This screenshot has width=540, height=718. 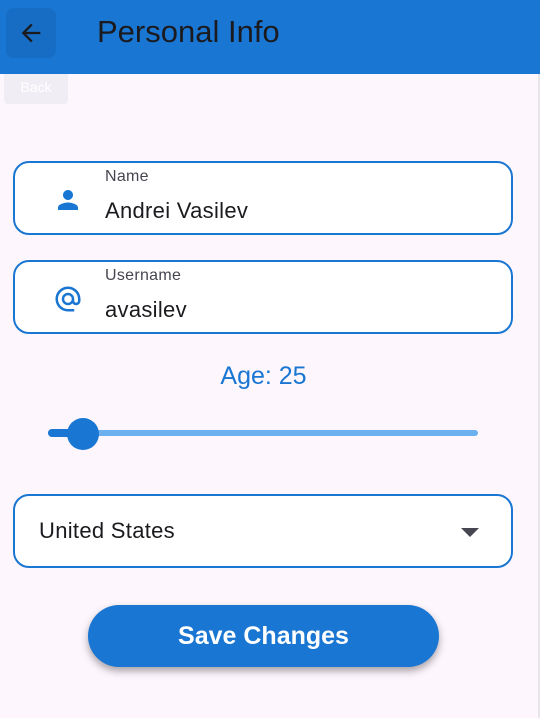 I want to click on app-bar: Personal Info, so click(x=270, y=37).